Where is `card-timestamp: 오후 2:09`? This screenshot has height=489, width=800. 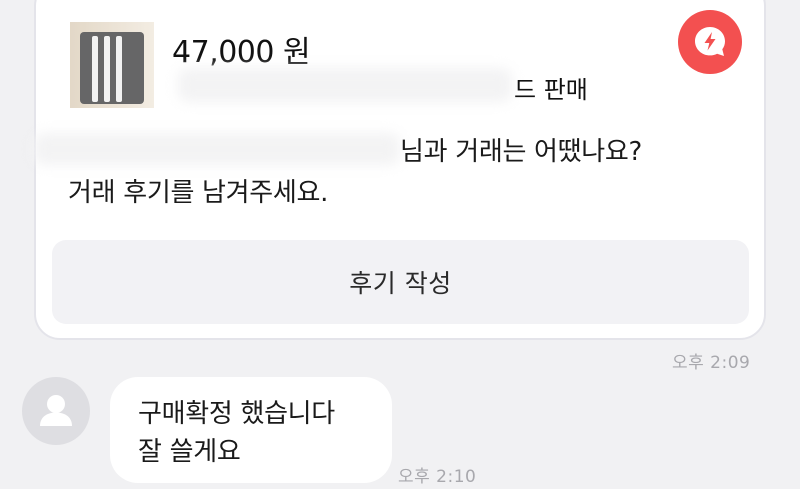 card-timestamp: 오후 2:09 is located at coordinates (711, 363).